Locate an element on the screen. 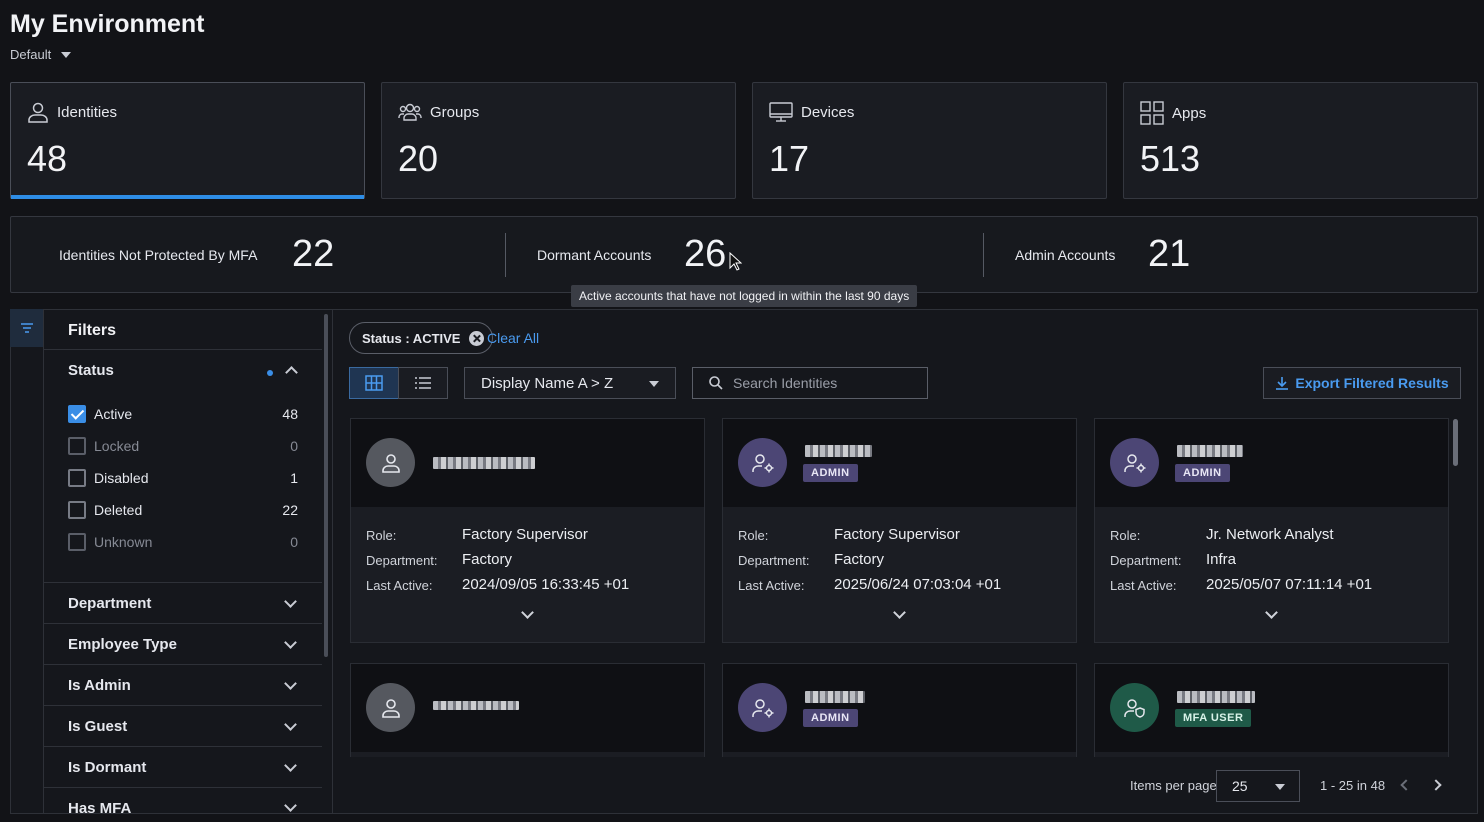  stat-label: Identities is located at coordinates (87, 112).